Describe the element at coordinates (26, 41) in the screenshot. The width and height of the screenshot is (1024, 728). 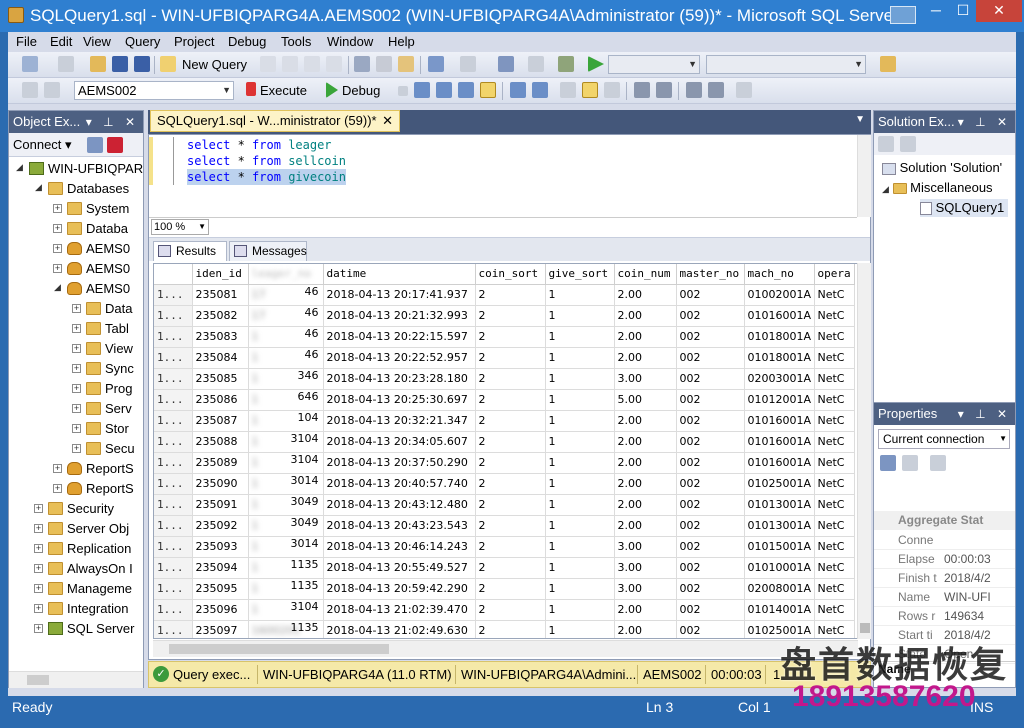
I see `menu-file: File` at that location.